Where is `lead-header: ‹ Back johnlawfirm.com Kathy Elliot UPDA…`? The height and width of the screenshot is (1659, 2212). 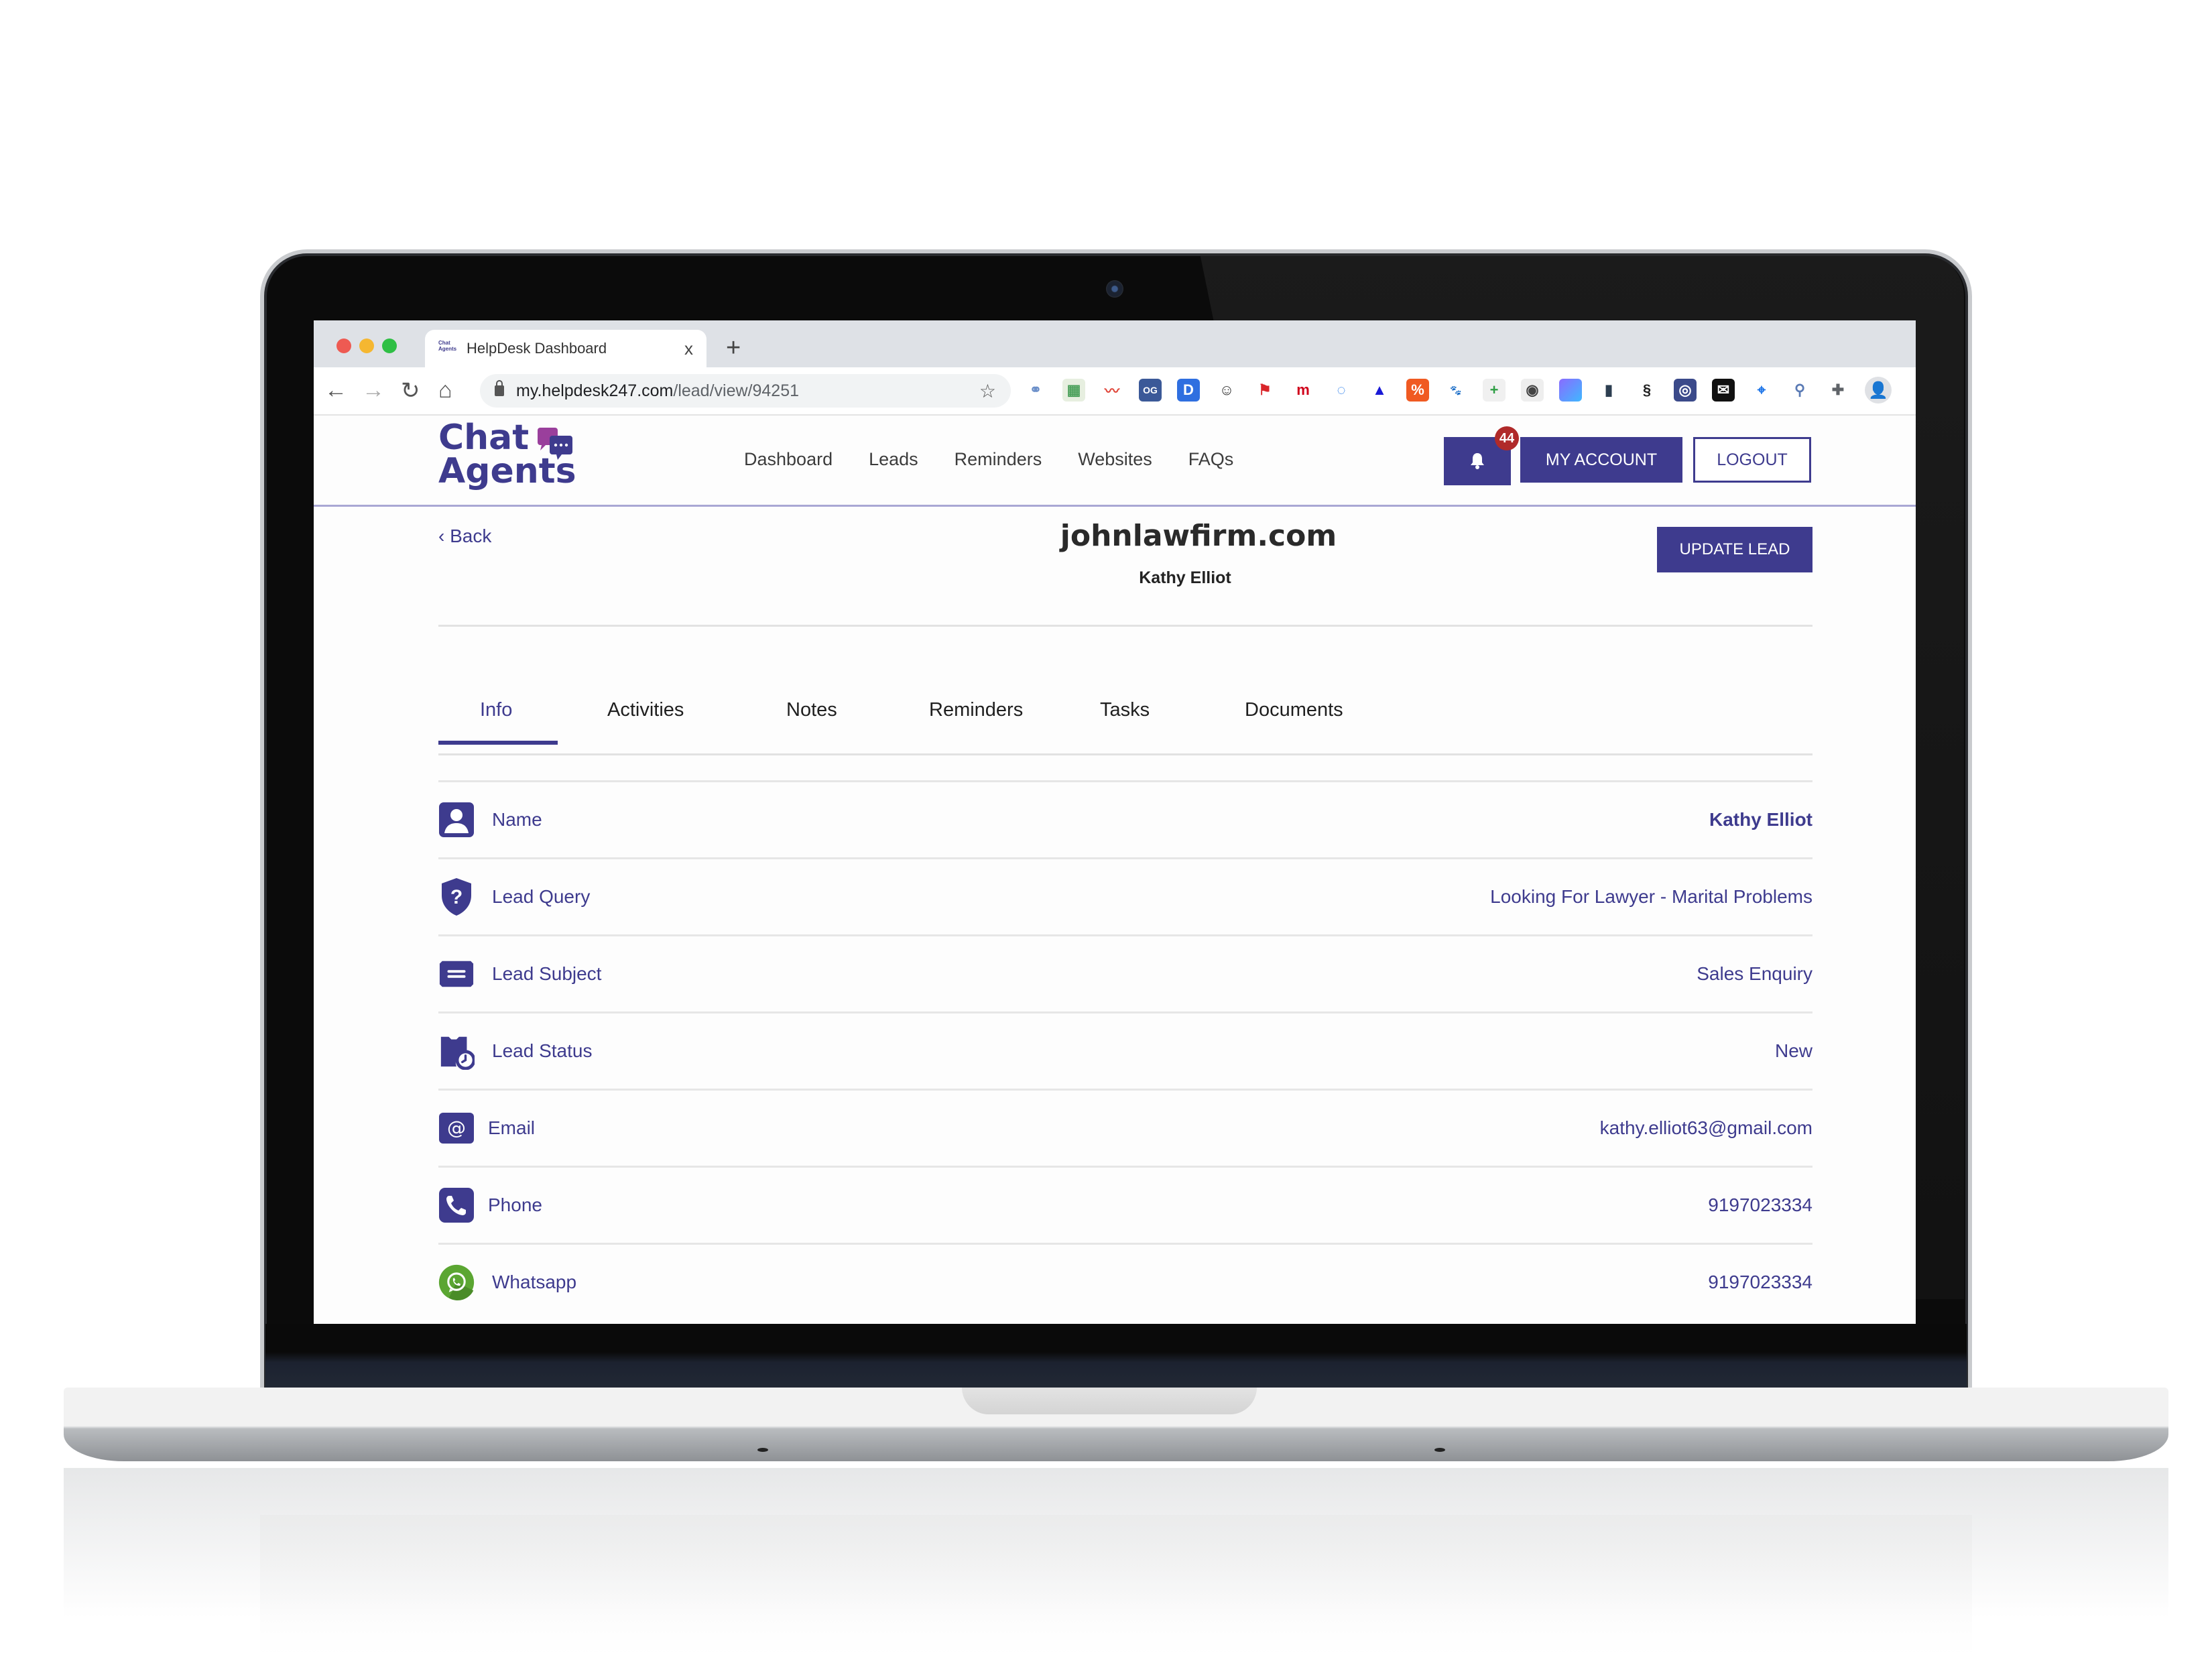 lead-header: ‹ Back johnlawfirm.com Kathy Elliot UPDA… is located at coordinates (1115, 567).